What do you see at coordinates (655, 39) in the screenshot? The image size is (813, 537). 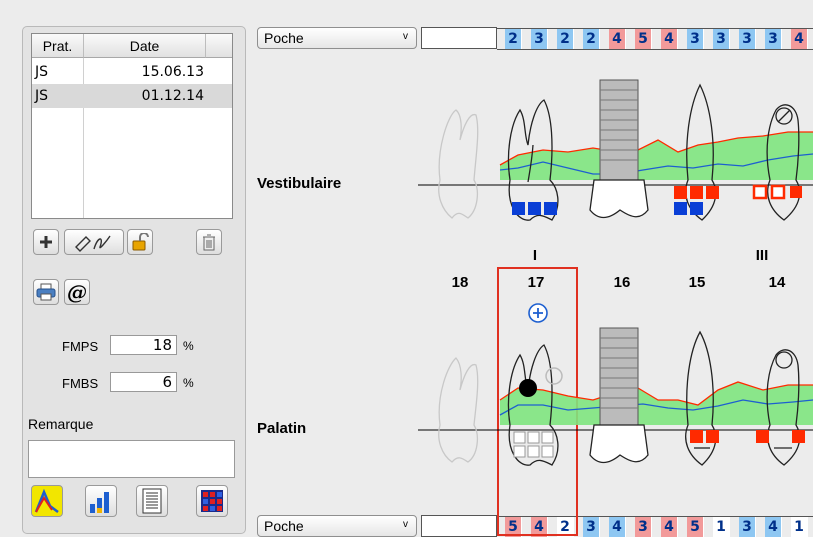 I see `top-pocket-row: 232245433334` at bounding box center [655, 39].